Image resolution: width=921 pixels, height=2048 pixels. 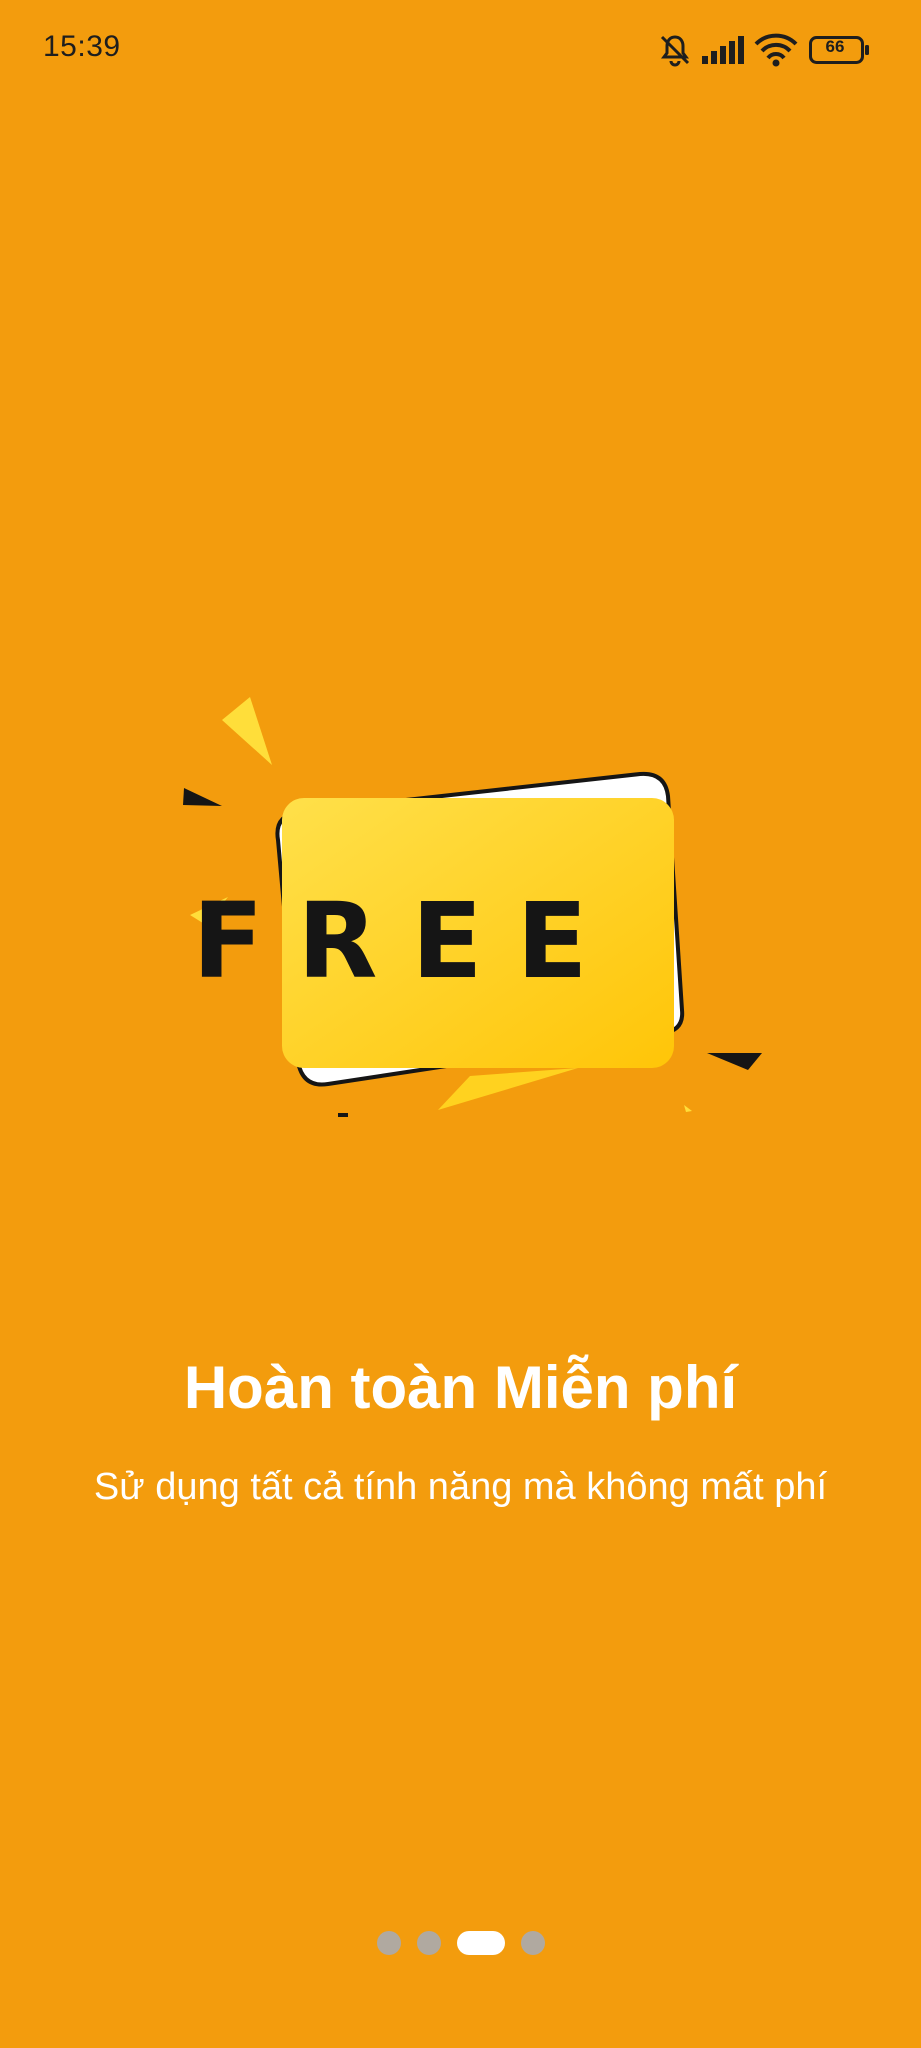 What do you see at coordinates (776, 50) in the screenshot?
I see `wifi-icon` at bounding box center [776, 50].